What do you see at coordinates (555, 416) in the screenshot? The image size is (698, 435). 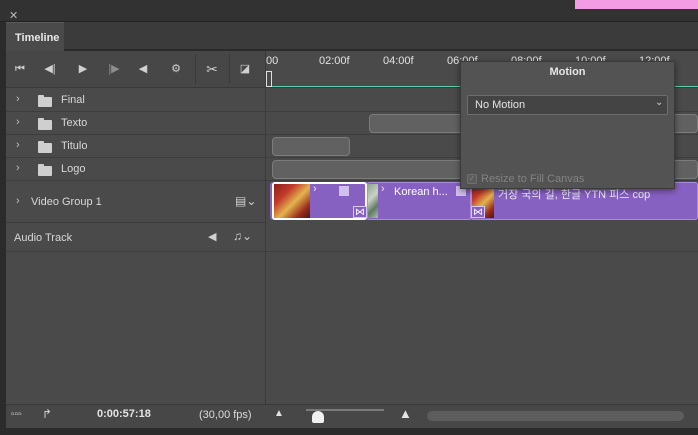 I see `horizontal-scrollbar` at bounding box center [555, 416].